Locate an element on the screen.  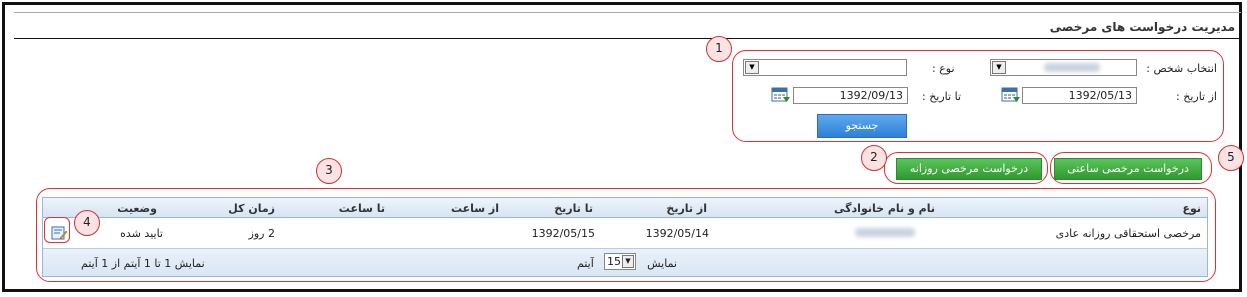
page-size-select: 15 ▼ is located at coordinates (620, 261).